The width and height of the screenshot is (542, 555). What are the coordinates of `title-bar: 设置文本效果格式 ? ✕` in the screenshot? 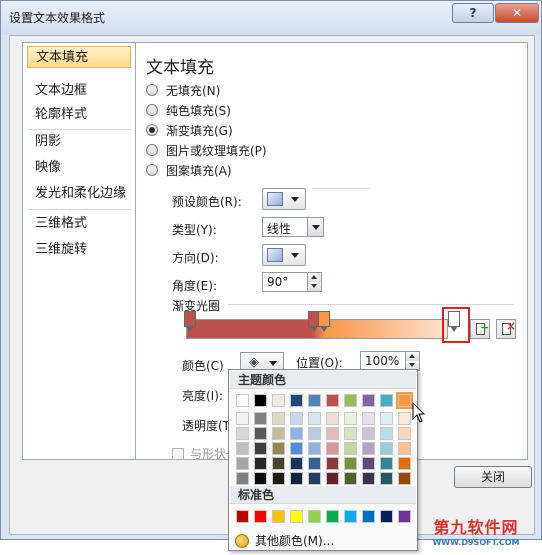 It's located at (271, 18).